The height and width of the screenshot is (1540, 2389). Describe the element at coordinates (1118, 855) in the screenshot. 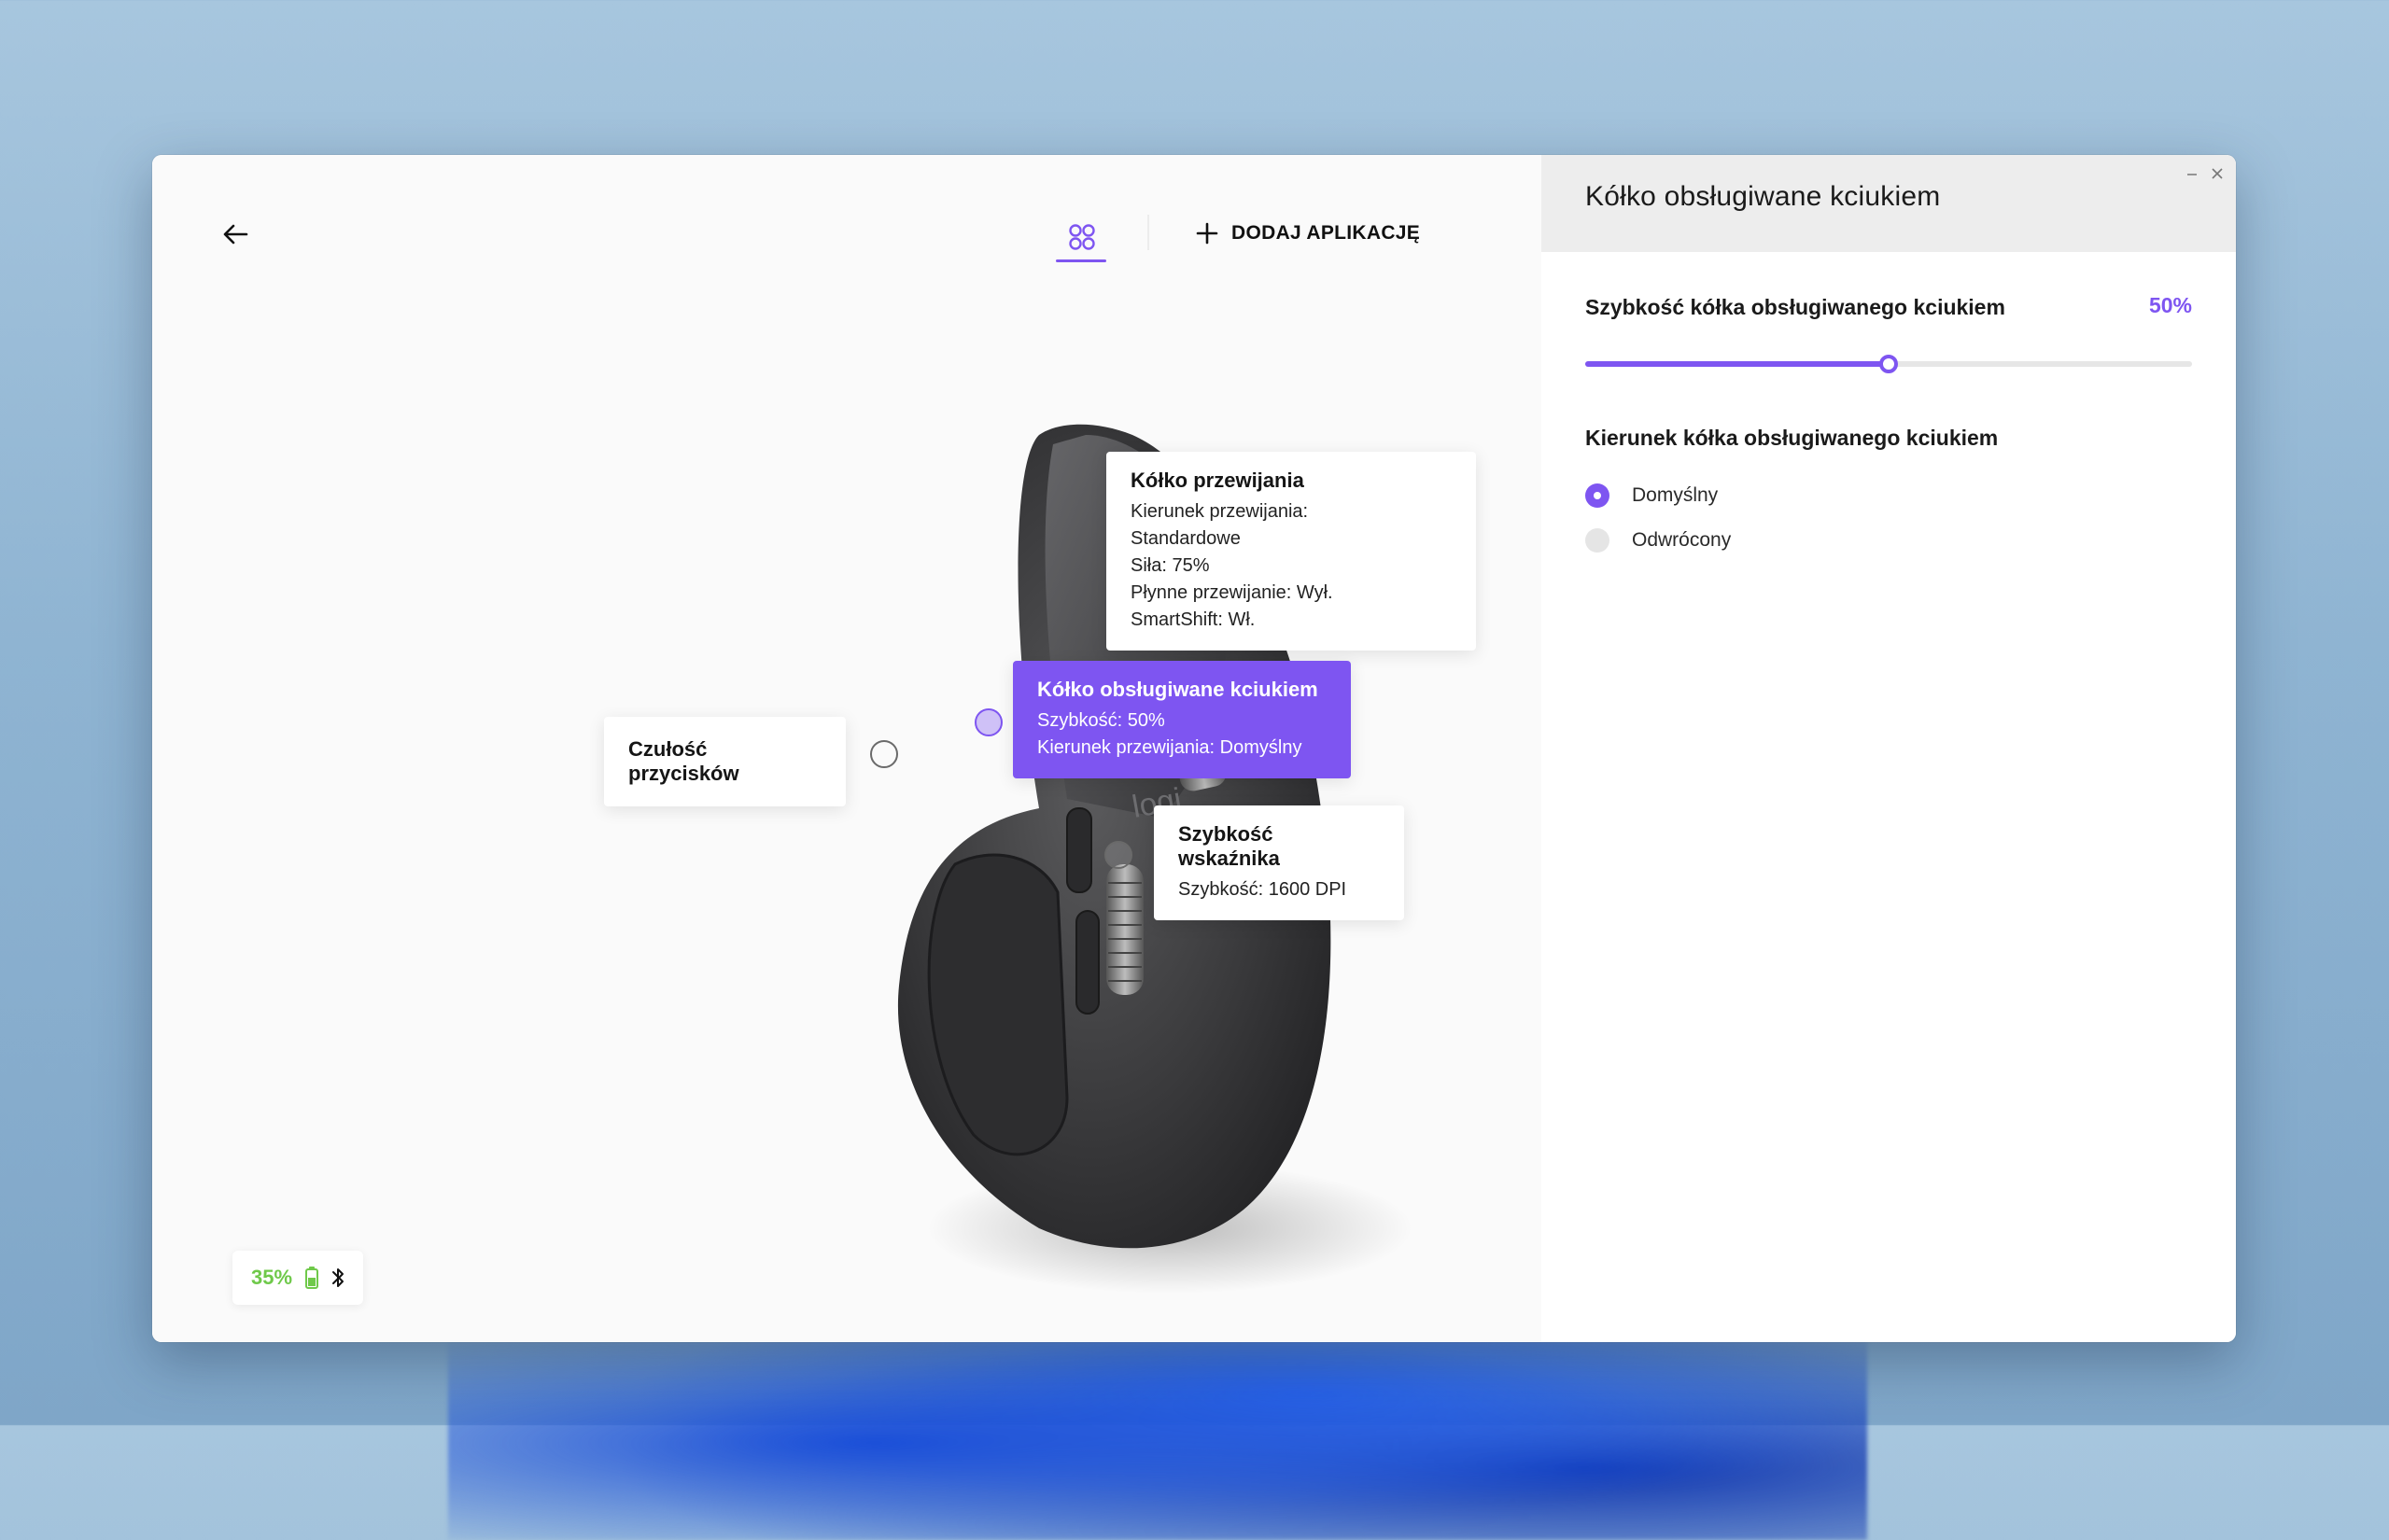

I see `pointer-speed-hotspot` at that location.